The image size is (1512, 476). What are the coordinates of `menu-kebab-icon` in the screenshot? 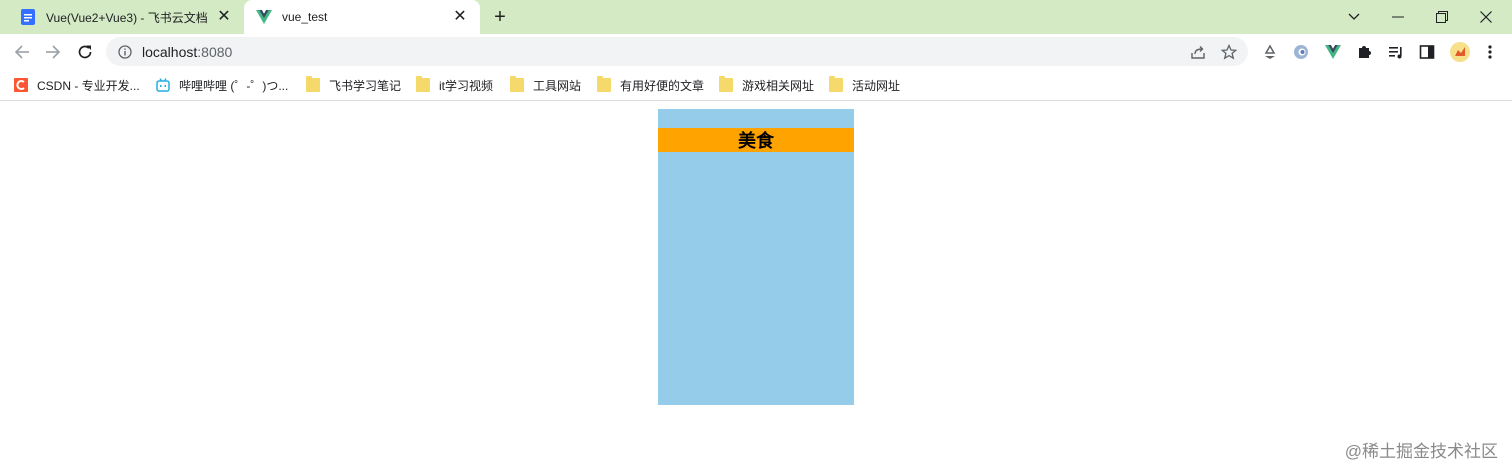 It's located at (1490, 52).